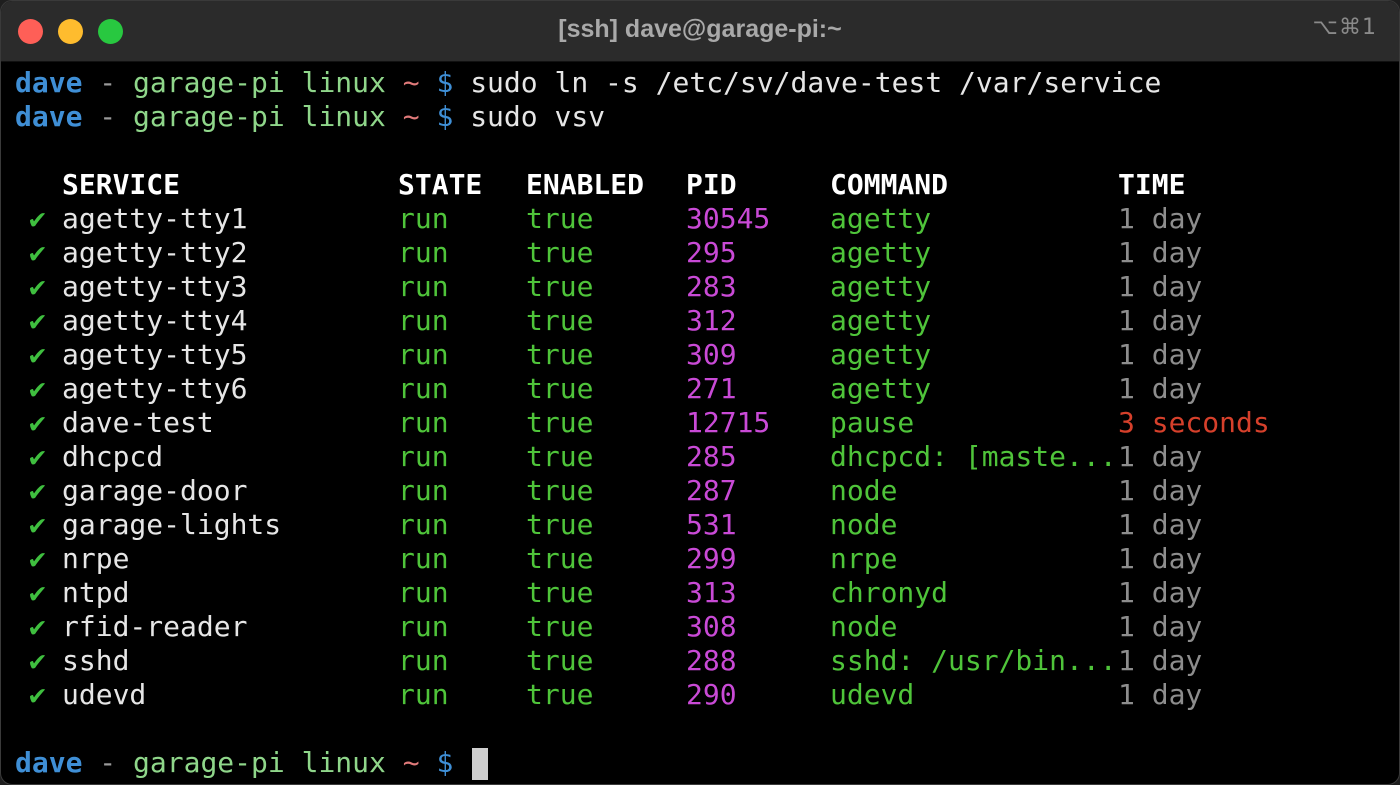 The height and width of the screenshot is (785, 1400). Describe the element at coordinates (252, 763) in the screenshot. I see `active-prompt-line: dave - garage-pi linux ~ $` at that location.